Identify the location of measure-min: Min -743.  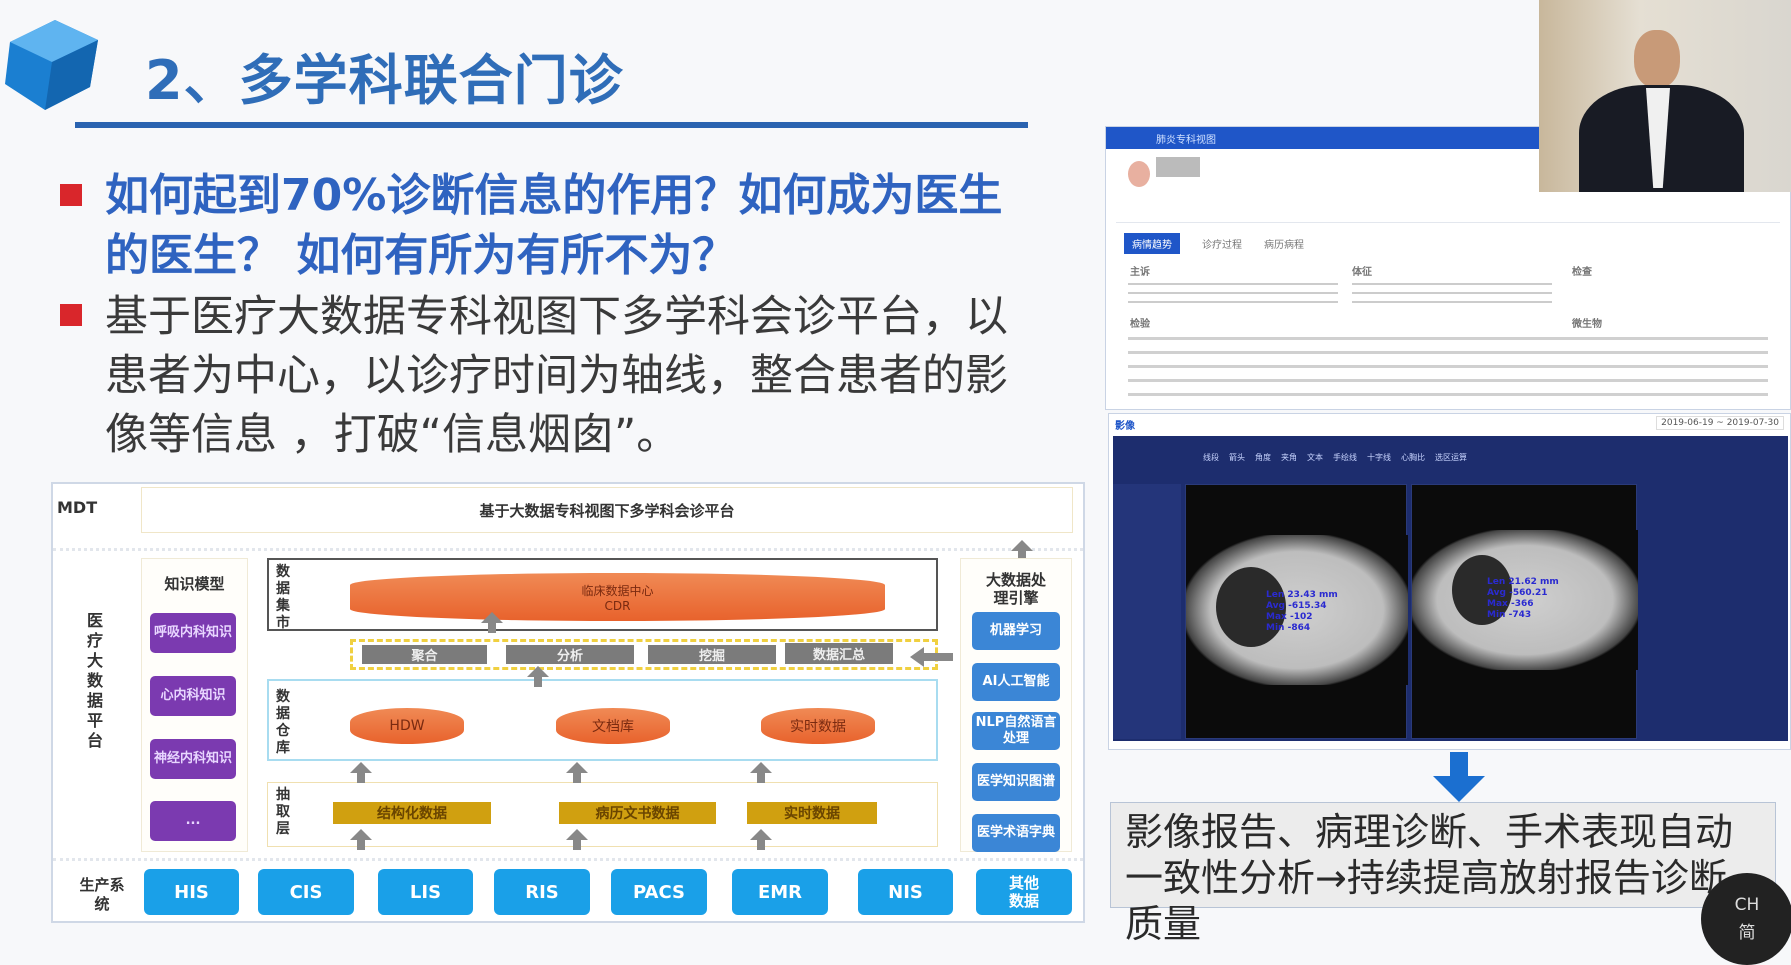
(1509, 615).